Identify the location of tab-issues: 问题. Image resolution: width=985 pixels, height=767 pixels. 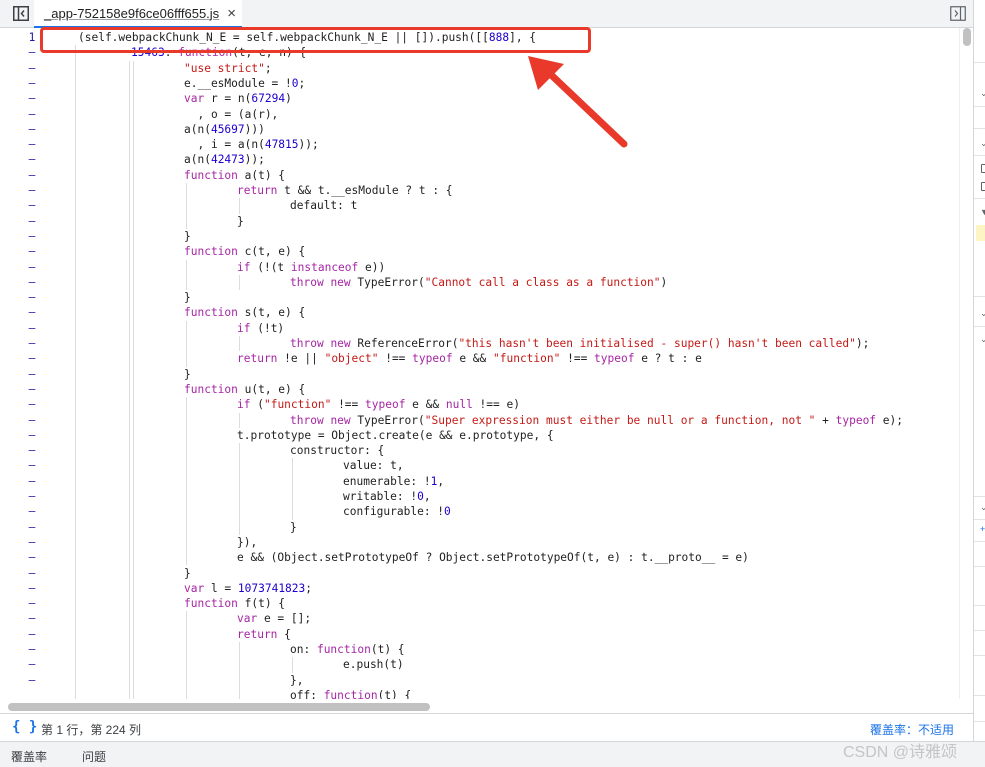
(94, 756).